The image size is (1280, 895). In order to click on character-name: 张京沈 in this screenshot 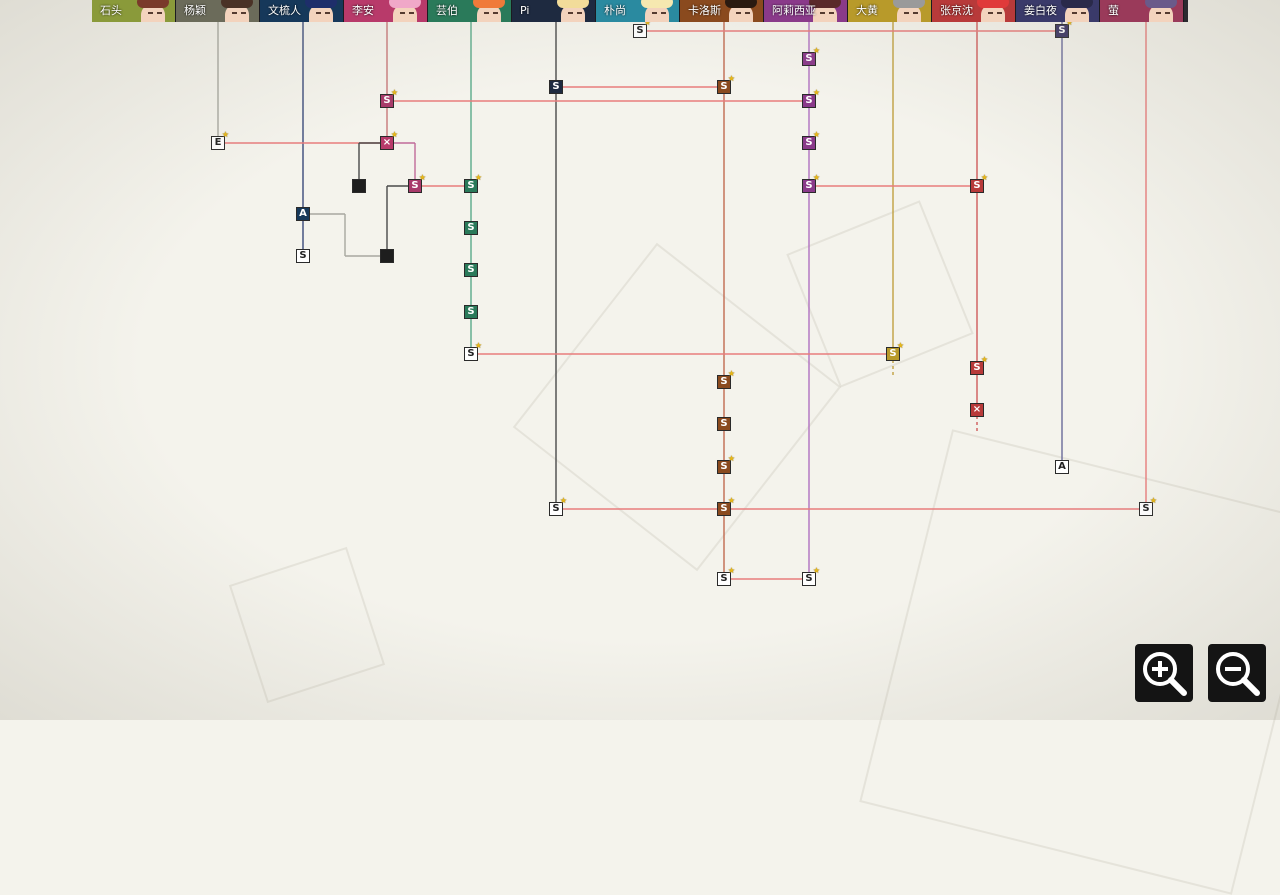, I will do `click(956, 10)`.